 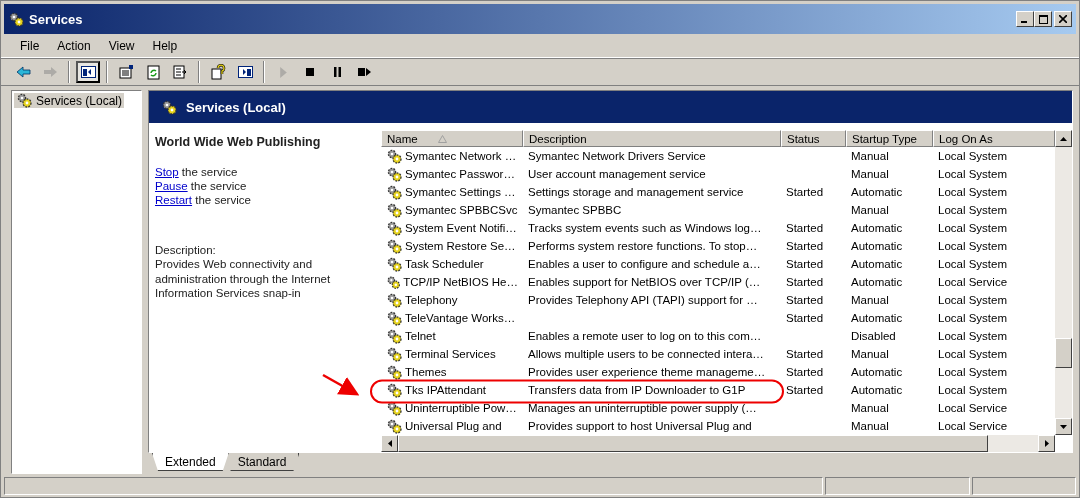 I want to click on table-cell: Telephony, so click(x=431, y=300).